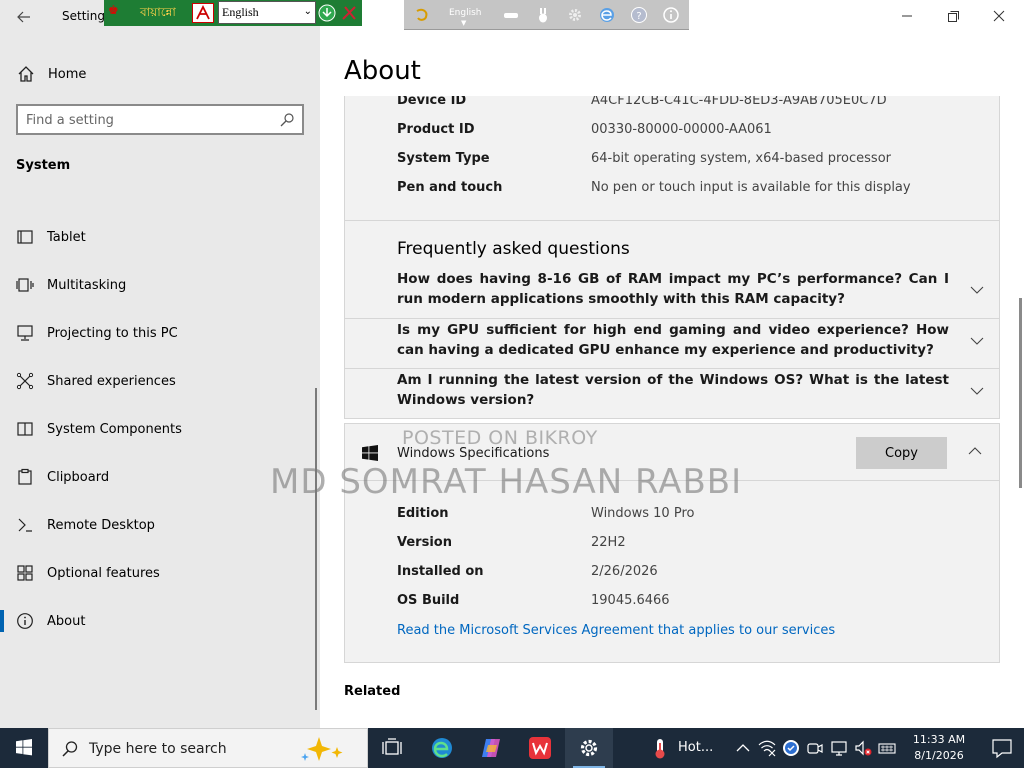 The width and height of the screenshot is (1024, 768). What do you see at coordinates (66, 621) in the screenshot?
I see `sidebar-item-label: About` at bounding box center [66, 621].